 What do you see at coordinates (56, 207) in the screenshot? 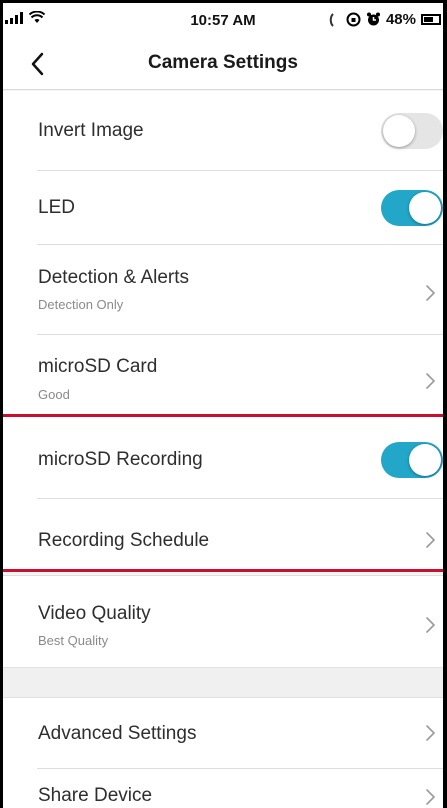
I see `led-label: LED` at bounding box center [56, 207].